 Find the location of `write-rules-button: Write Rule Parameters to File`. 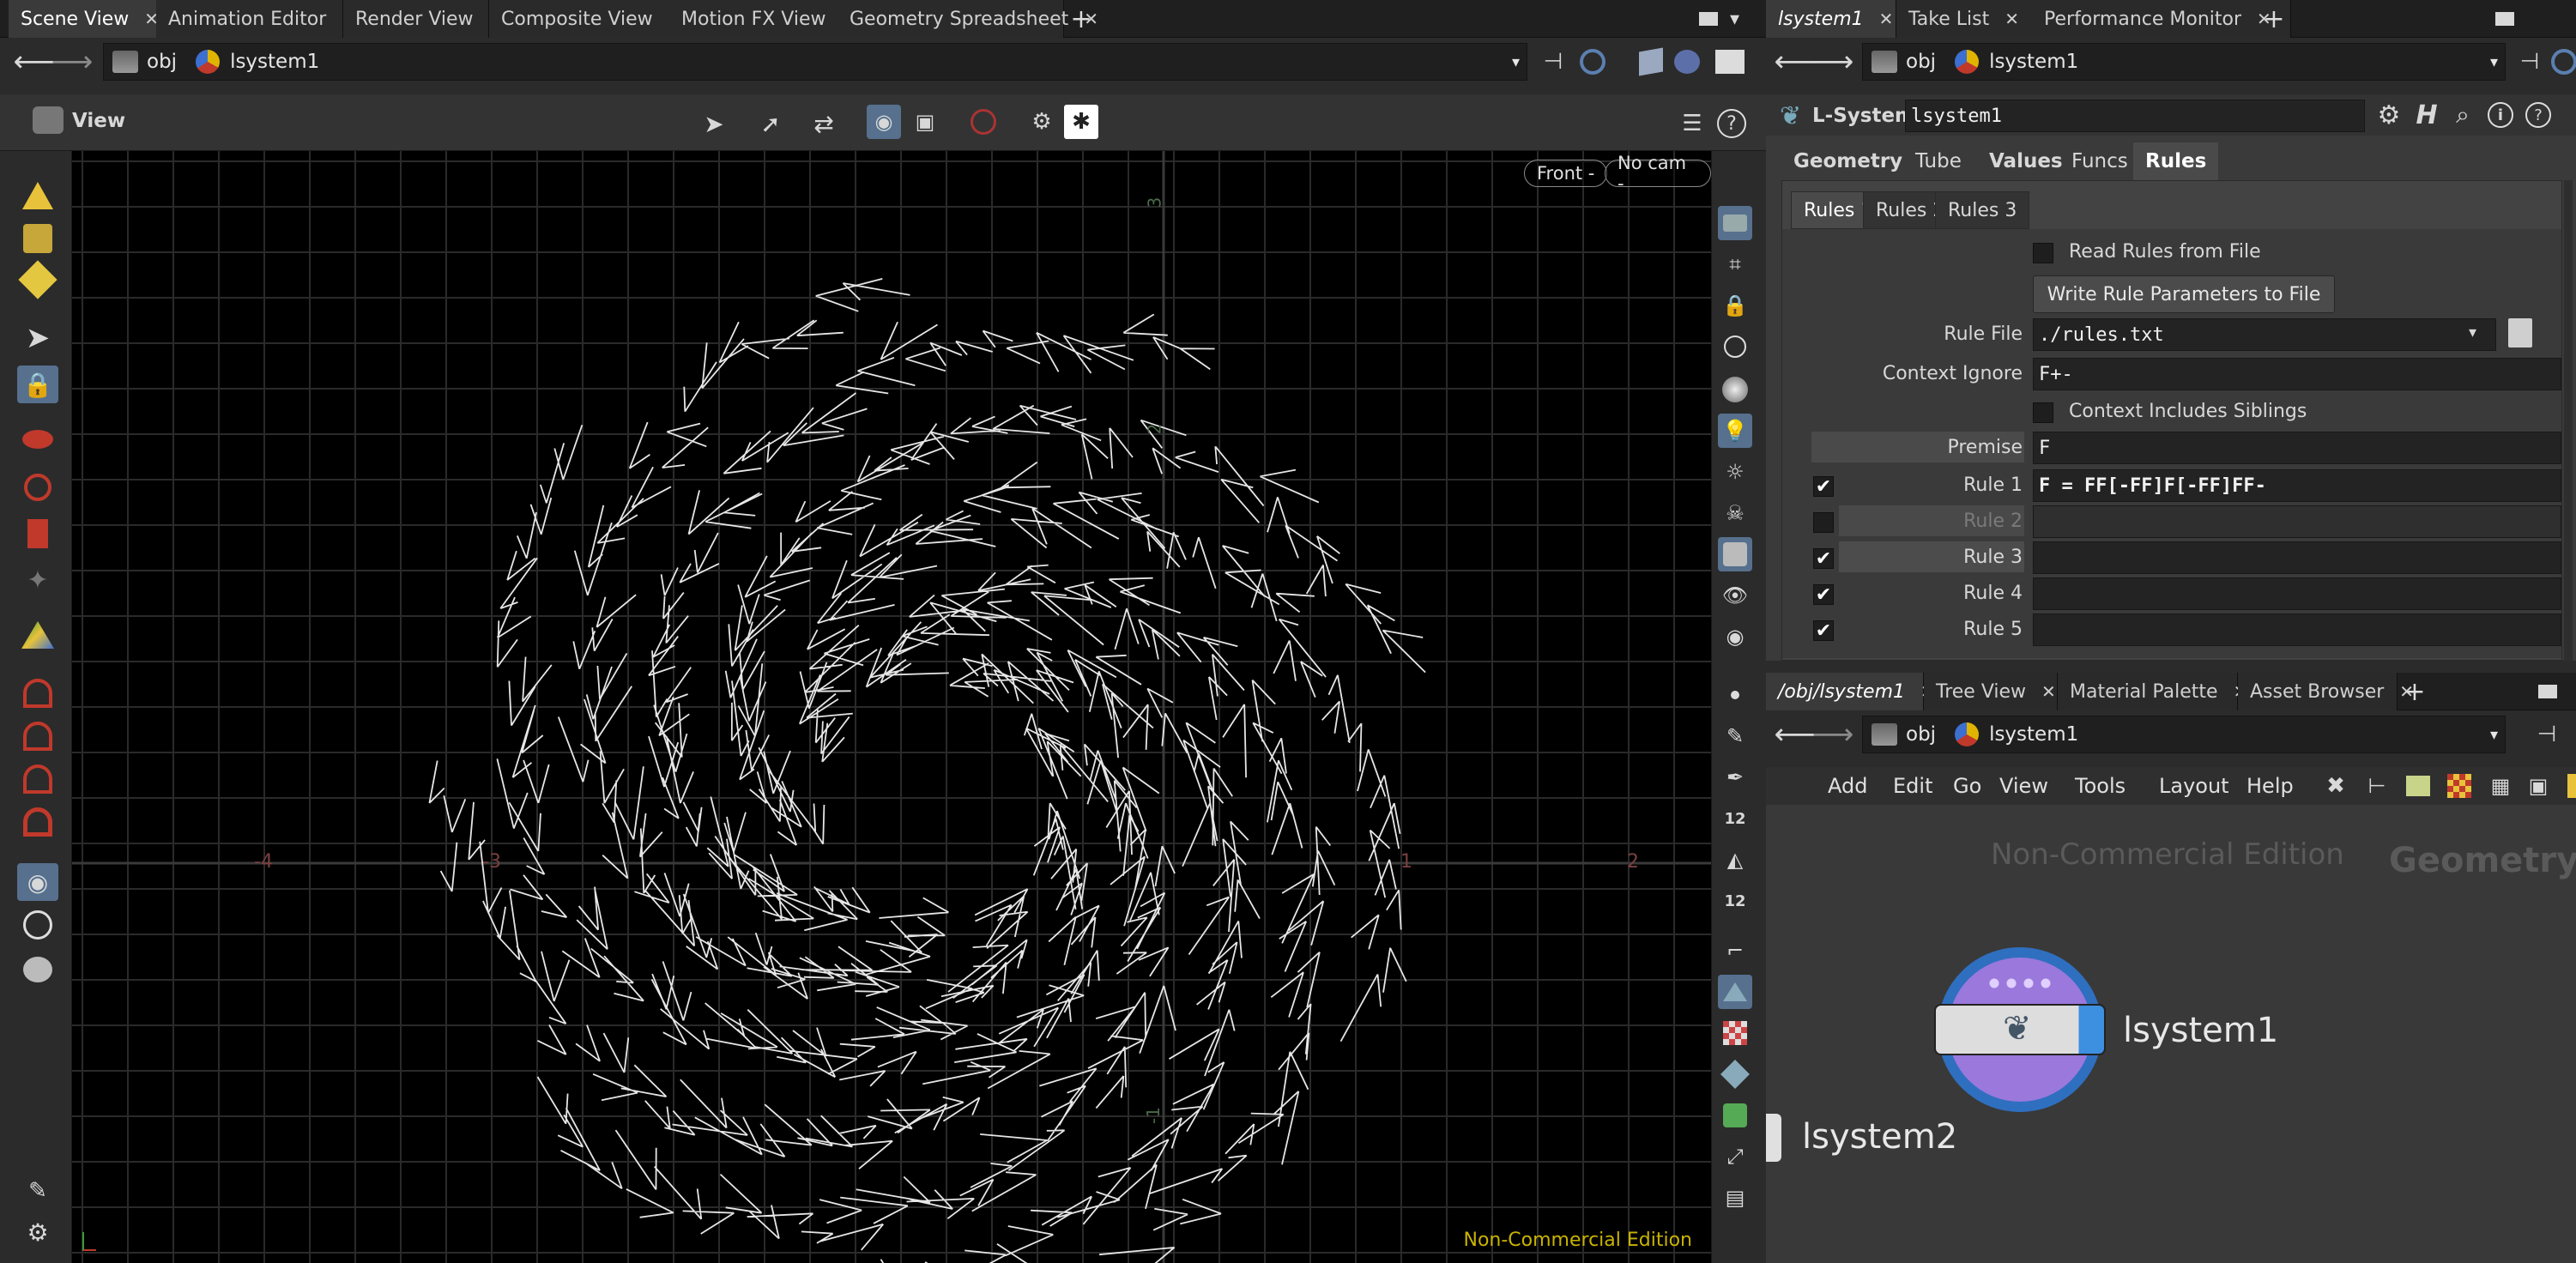

write-rules-button: Write Rule Parameters to File is located at coordinates (2184, 294).